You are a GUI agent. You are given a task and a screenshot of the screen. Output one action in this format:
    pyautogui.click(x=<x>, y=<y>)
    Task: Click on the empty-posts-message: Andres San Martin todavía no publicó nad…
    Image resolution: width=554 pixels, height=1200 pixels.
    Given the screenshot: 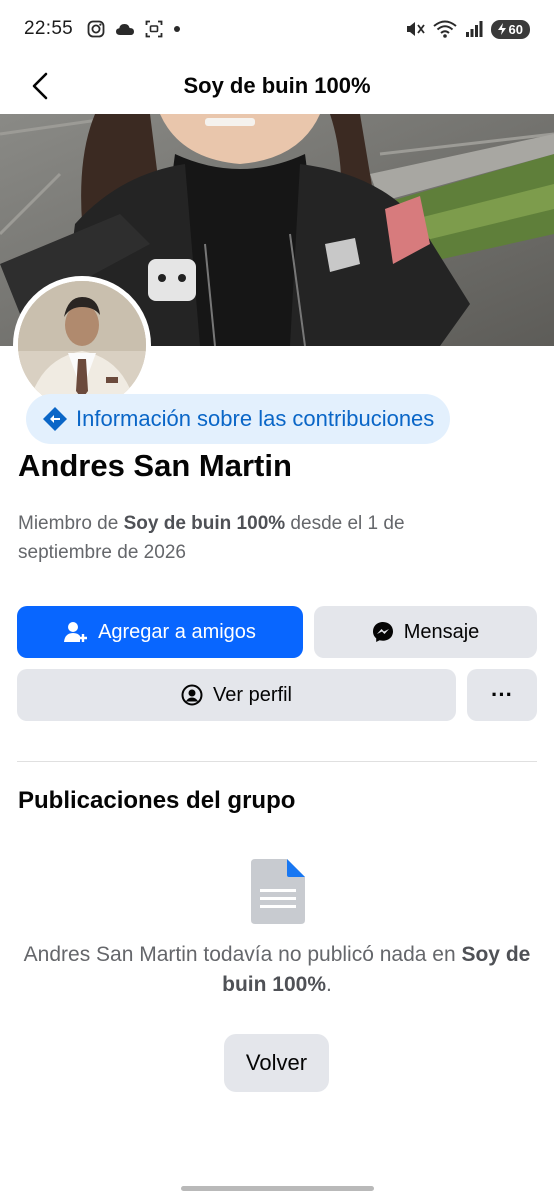 What is the action you would take?
    pyautogui.click(x=277, y=970)
    